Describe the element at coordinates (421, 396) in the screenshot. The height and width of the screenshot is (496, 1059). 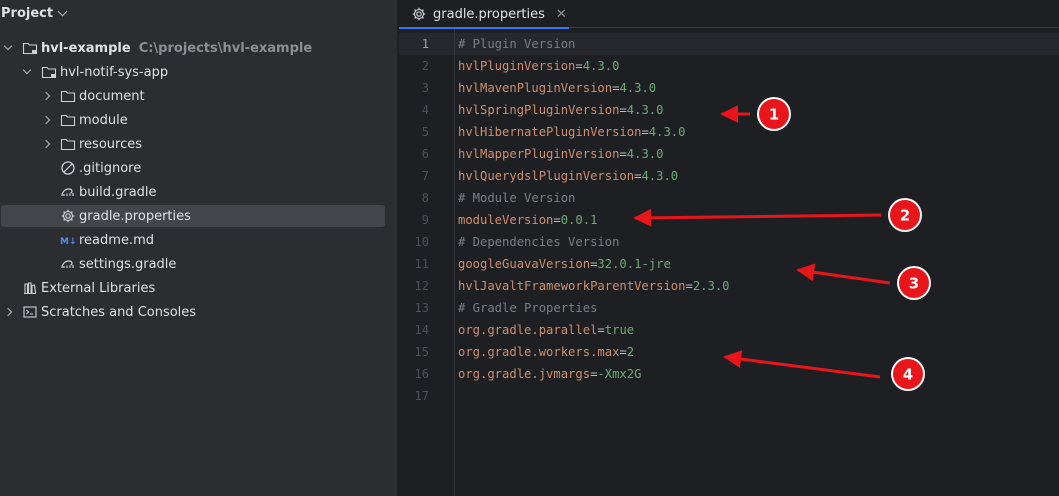
I see `line-number: 17` at that location.